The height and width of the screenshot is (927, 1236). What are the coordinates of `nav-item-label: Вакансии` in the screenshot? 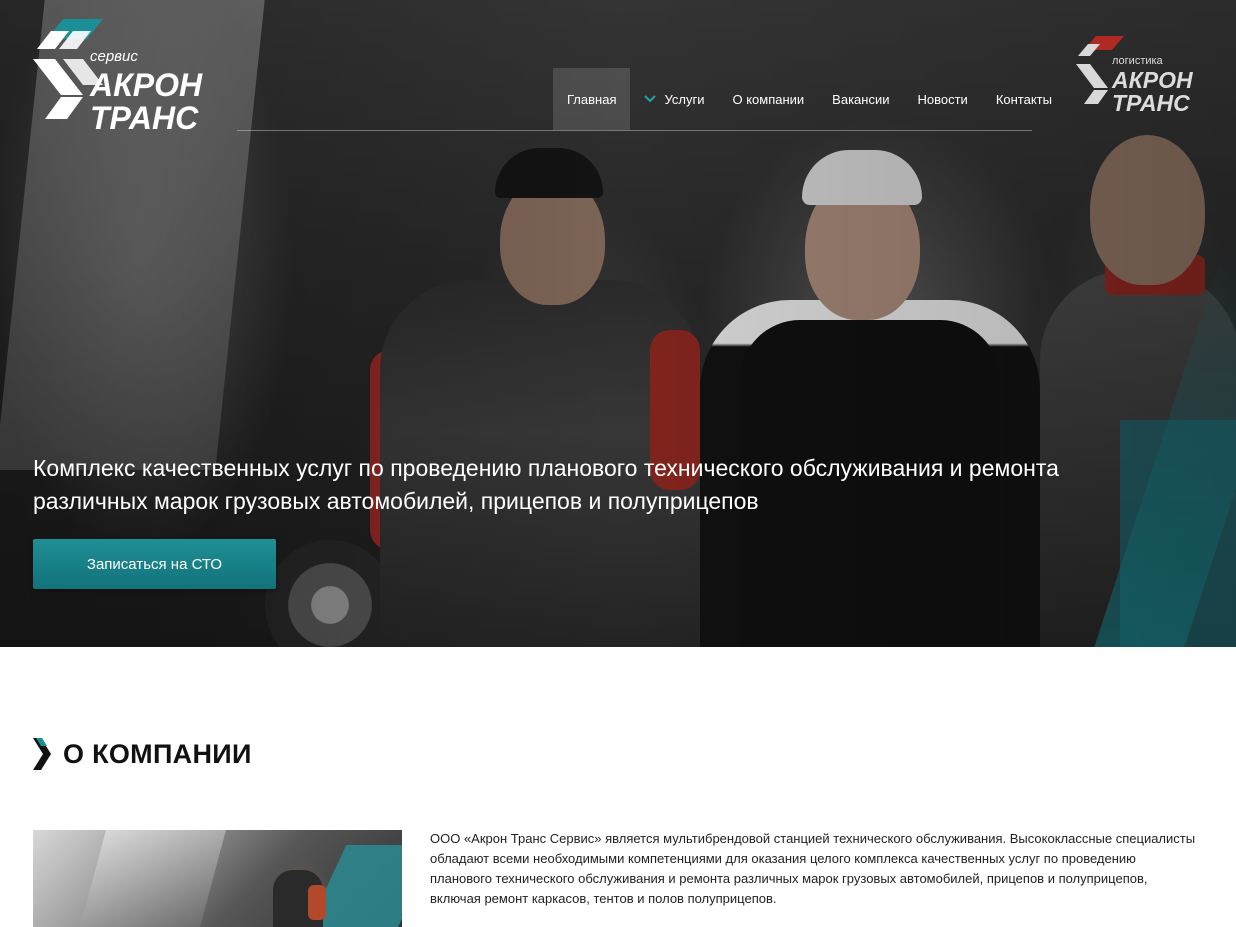 It's located at (861, 99).